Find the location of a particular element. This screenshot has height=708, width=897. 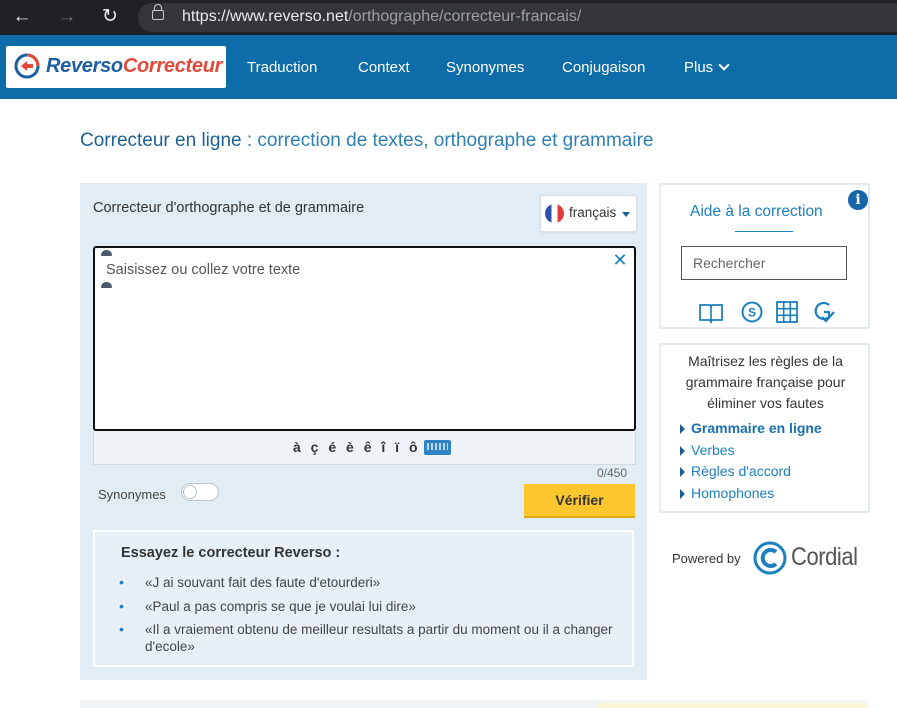

toggle-knob is located at coordinates (190, 492).